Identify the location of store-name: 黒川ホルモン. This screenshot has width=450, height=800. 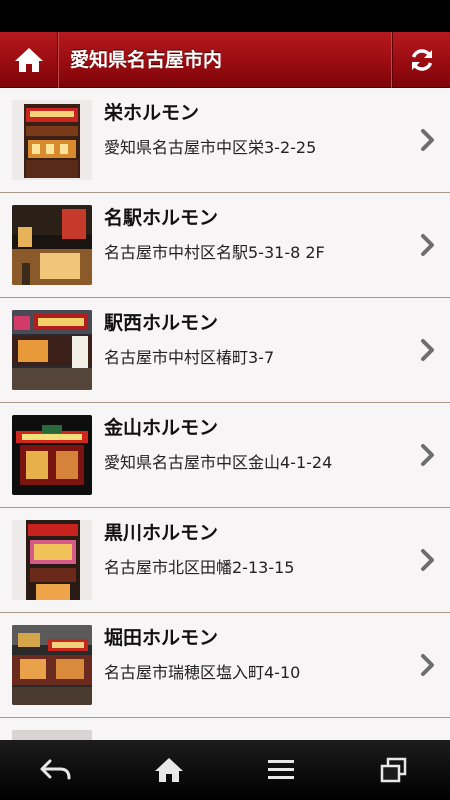
(161, 533).